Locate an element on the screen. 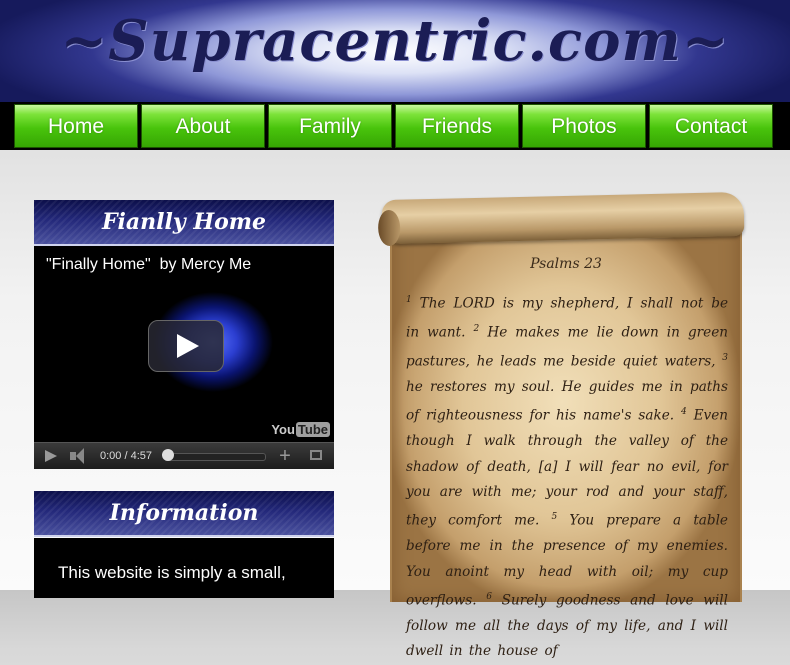 The height and width of the screenshot is (665, 790). nav-contact: Contact is located at coordinates (711, 126).